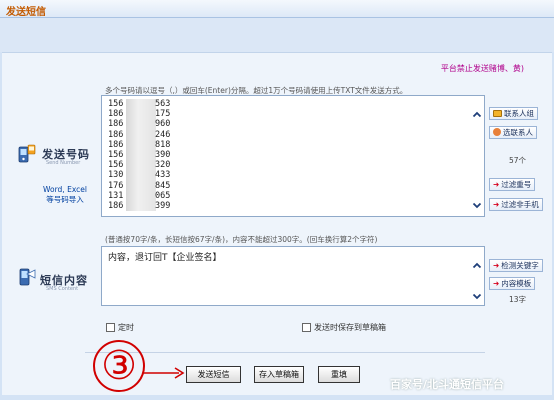 This screenshot has width=554, height=400. I want to click on check-keywords-label: 检测关键字, so click(520, 265).